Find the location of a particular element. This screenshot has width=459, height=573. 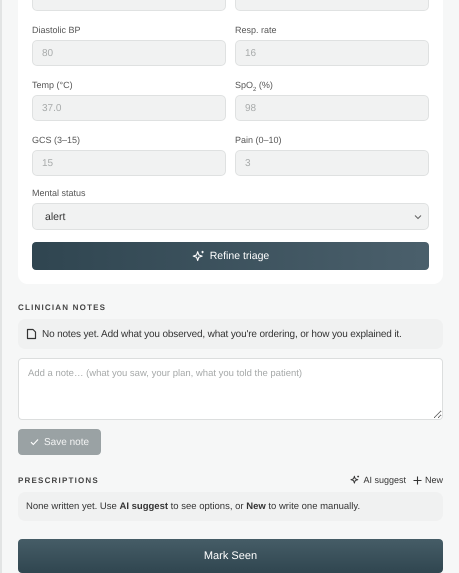

mental-status-dropdown: alert is located at coordinates (230, 216).